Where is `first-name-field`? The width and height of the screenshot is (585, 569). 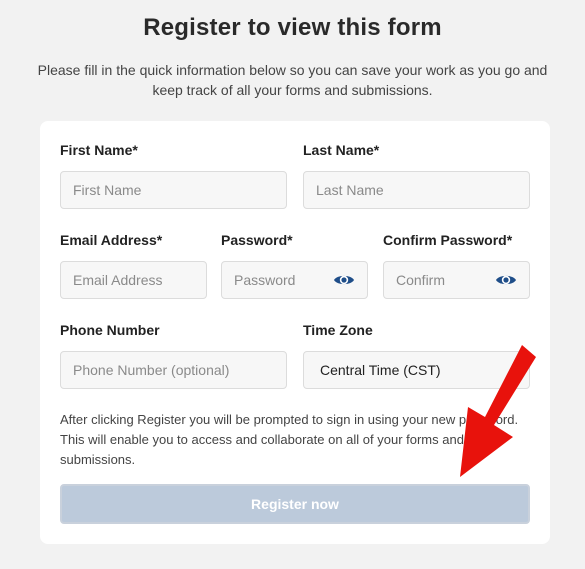 first-name-field is located at coordinates (173, 190).